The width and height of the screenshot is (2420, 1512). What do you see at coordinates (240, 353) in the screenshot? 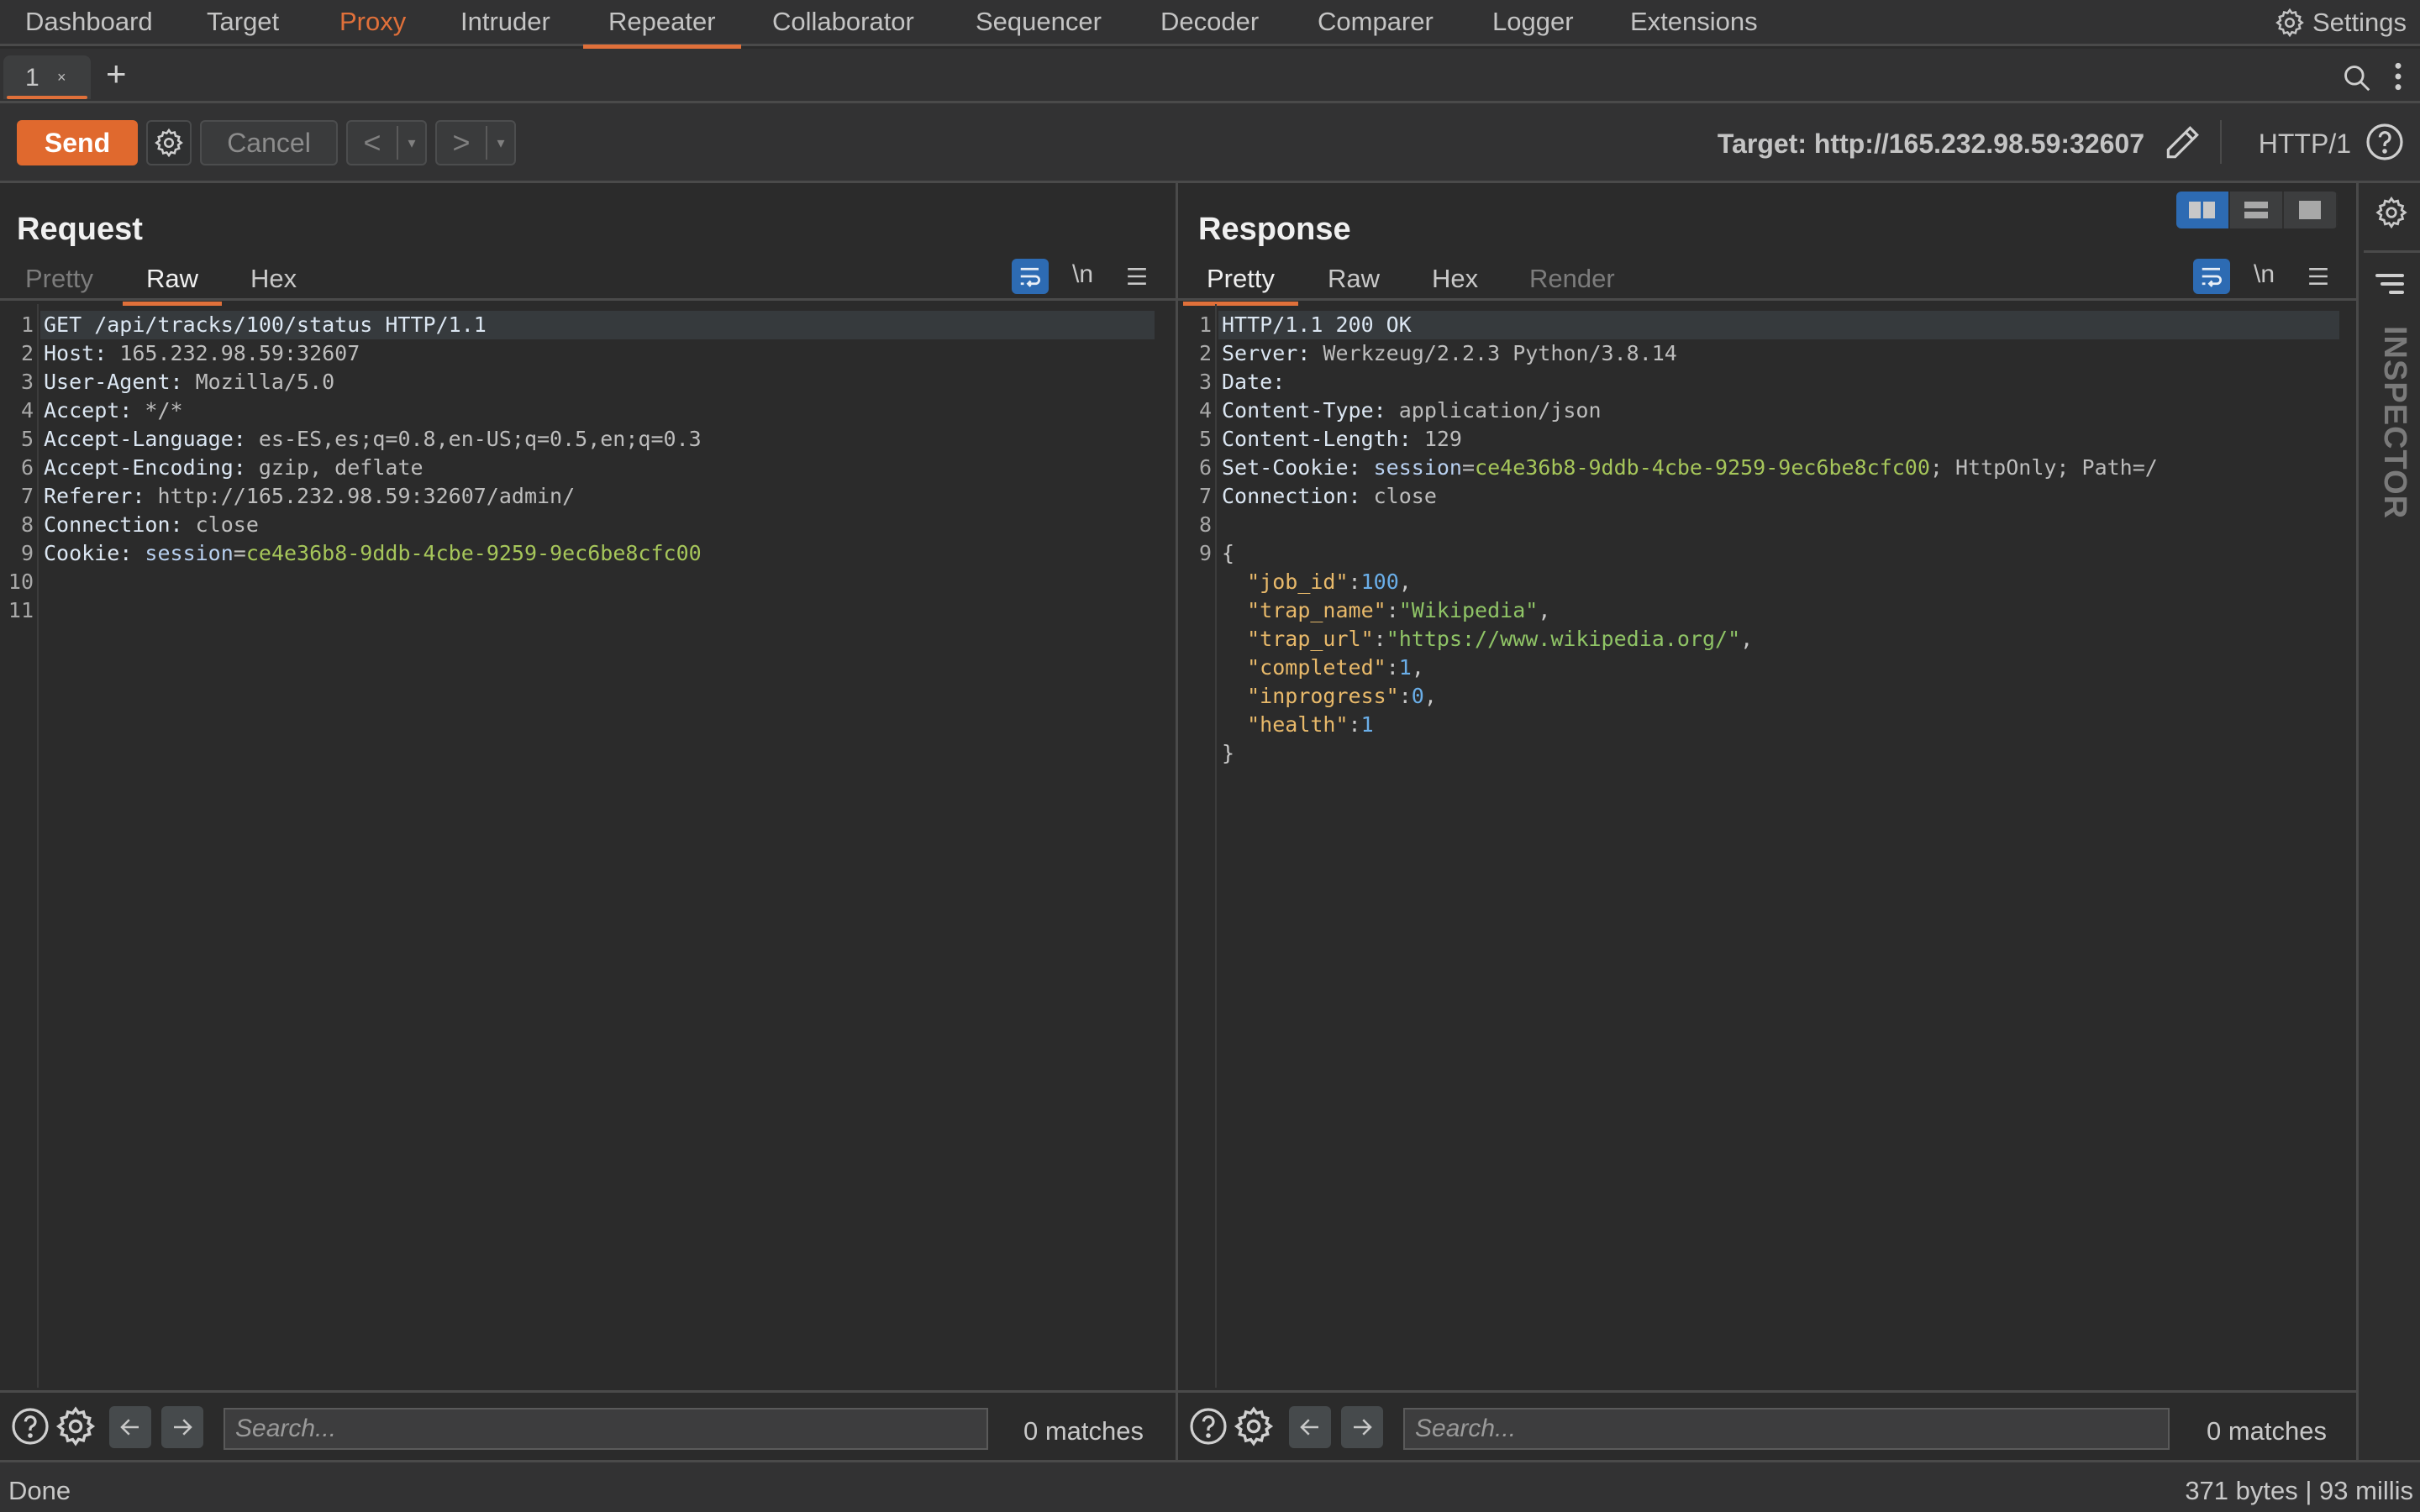
I see `token: 165.232.98.59:32607` at bounding box center [240, 353].